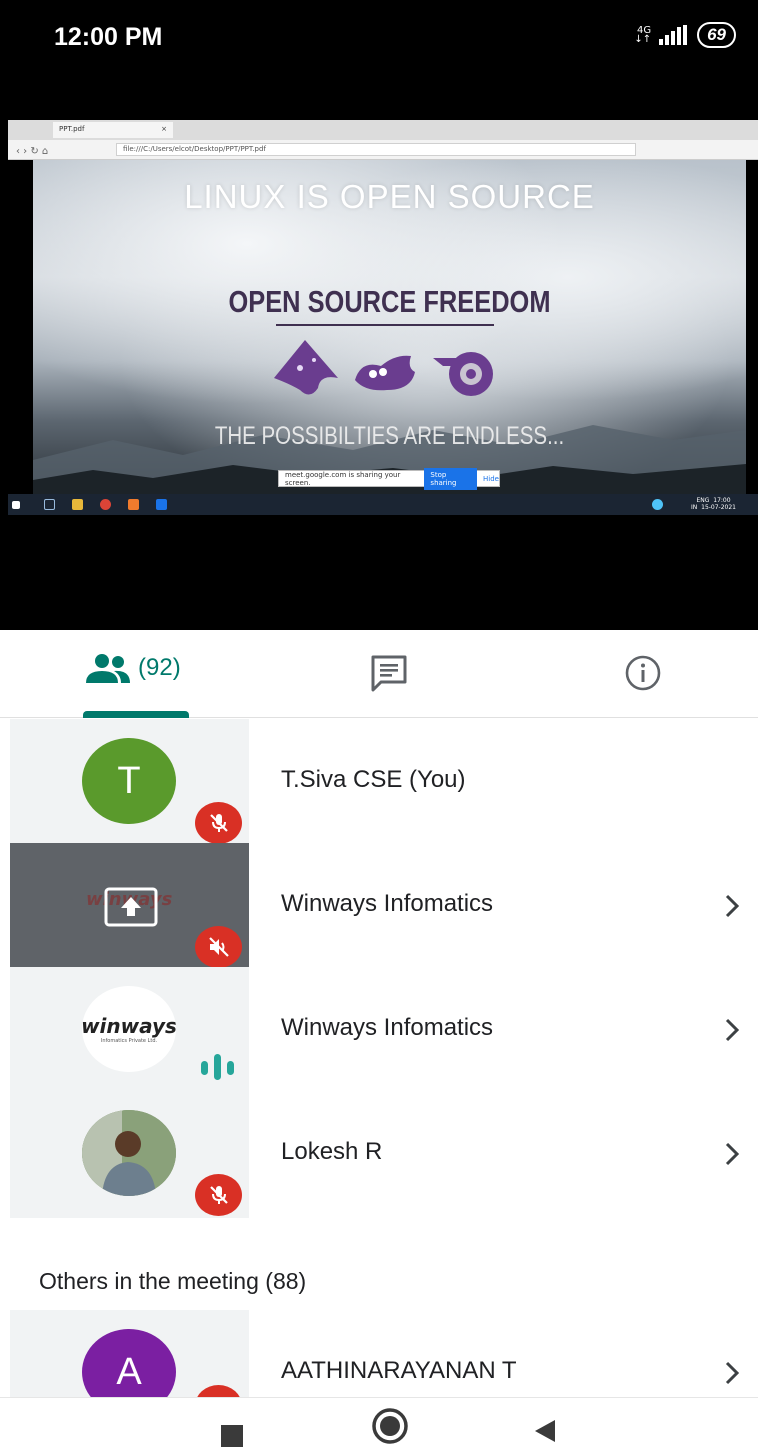  I want to click on tab-people: (92), so click(132, 668).